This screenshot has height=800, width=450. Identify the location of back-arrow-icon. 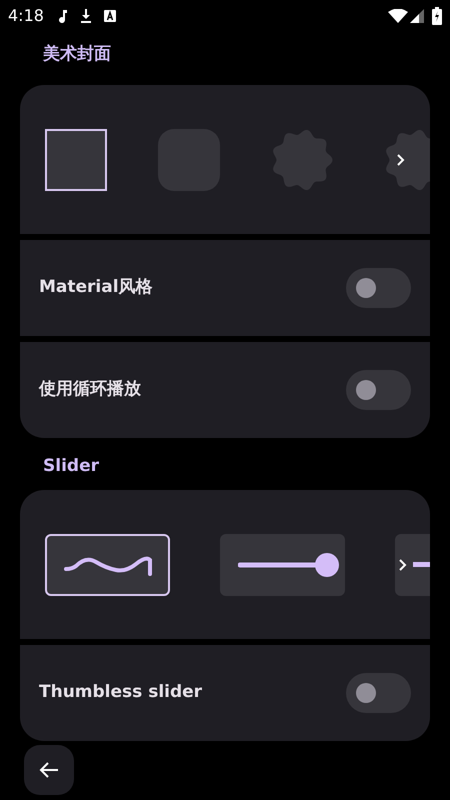
(49, 770).